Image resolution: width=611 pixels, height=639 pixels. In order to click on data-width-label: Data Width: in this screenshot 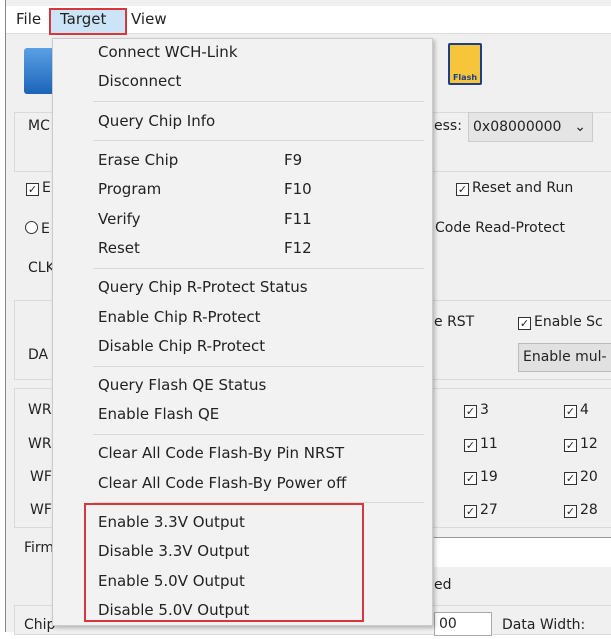, I will do `click(544, 625)`.